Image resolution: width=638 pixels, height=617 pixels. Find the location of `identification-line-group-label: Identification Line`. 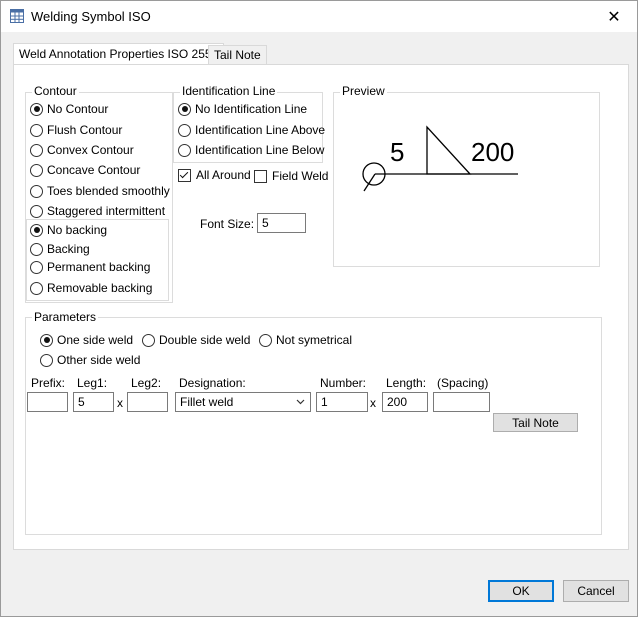

identification-line-group-label: Identification Line is located at coordinates (229, 91).